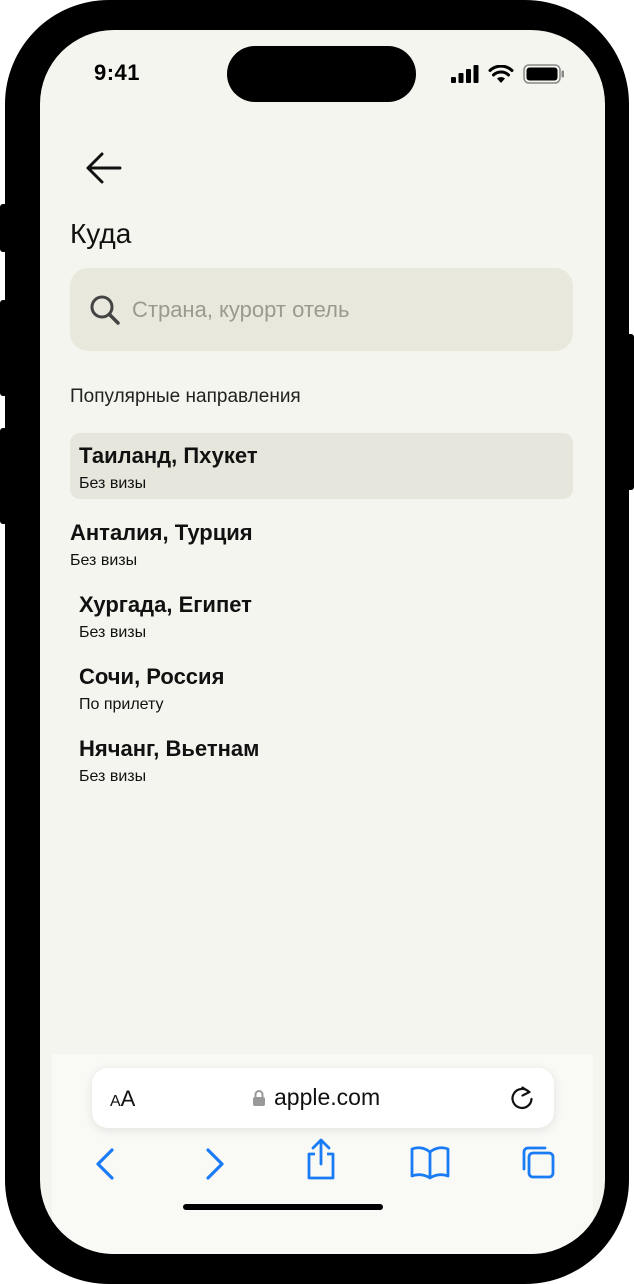 The width and height of the screenshot is (634, 1284). Describe the element at coordinates (122, 1099) in the screenshot. I see `reader-settings-button: AA` at that location.